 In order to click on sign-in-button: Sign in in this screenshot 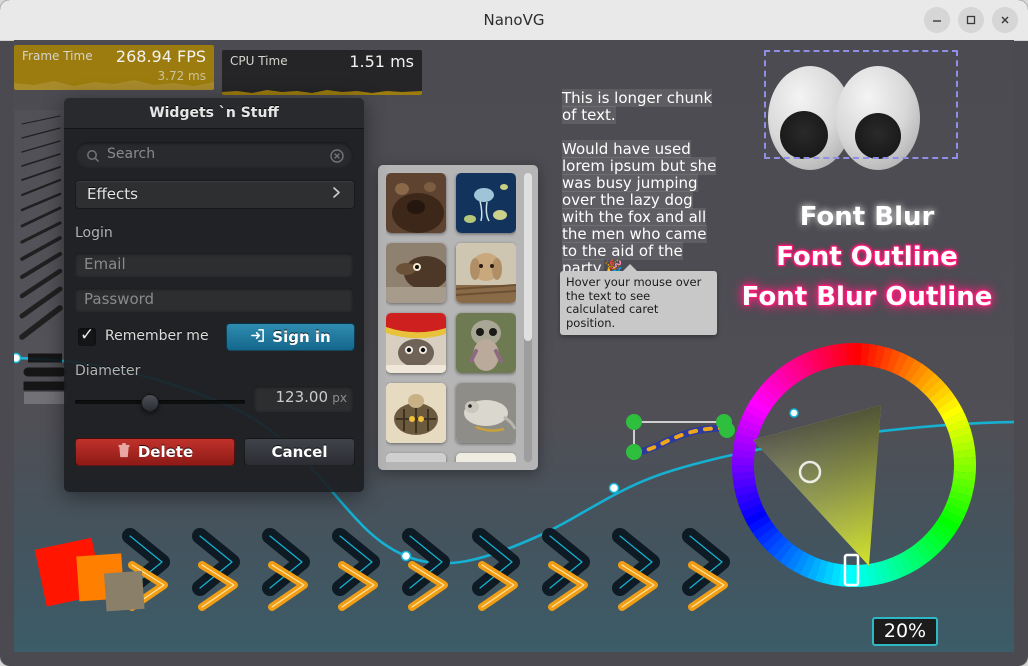, I will do `click(290, 337)`.